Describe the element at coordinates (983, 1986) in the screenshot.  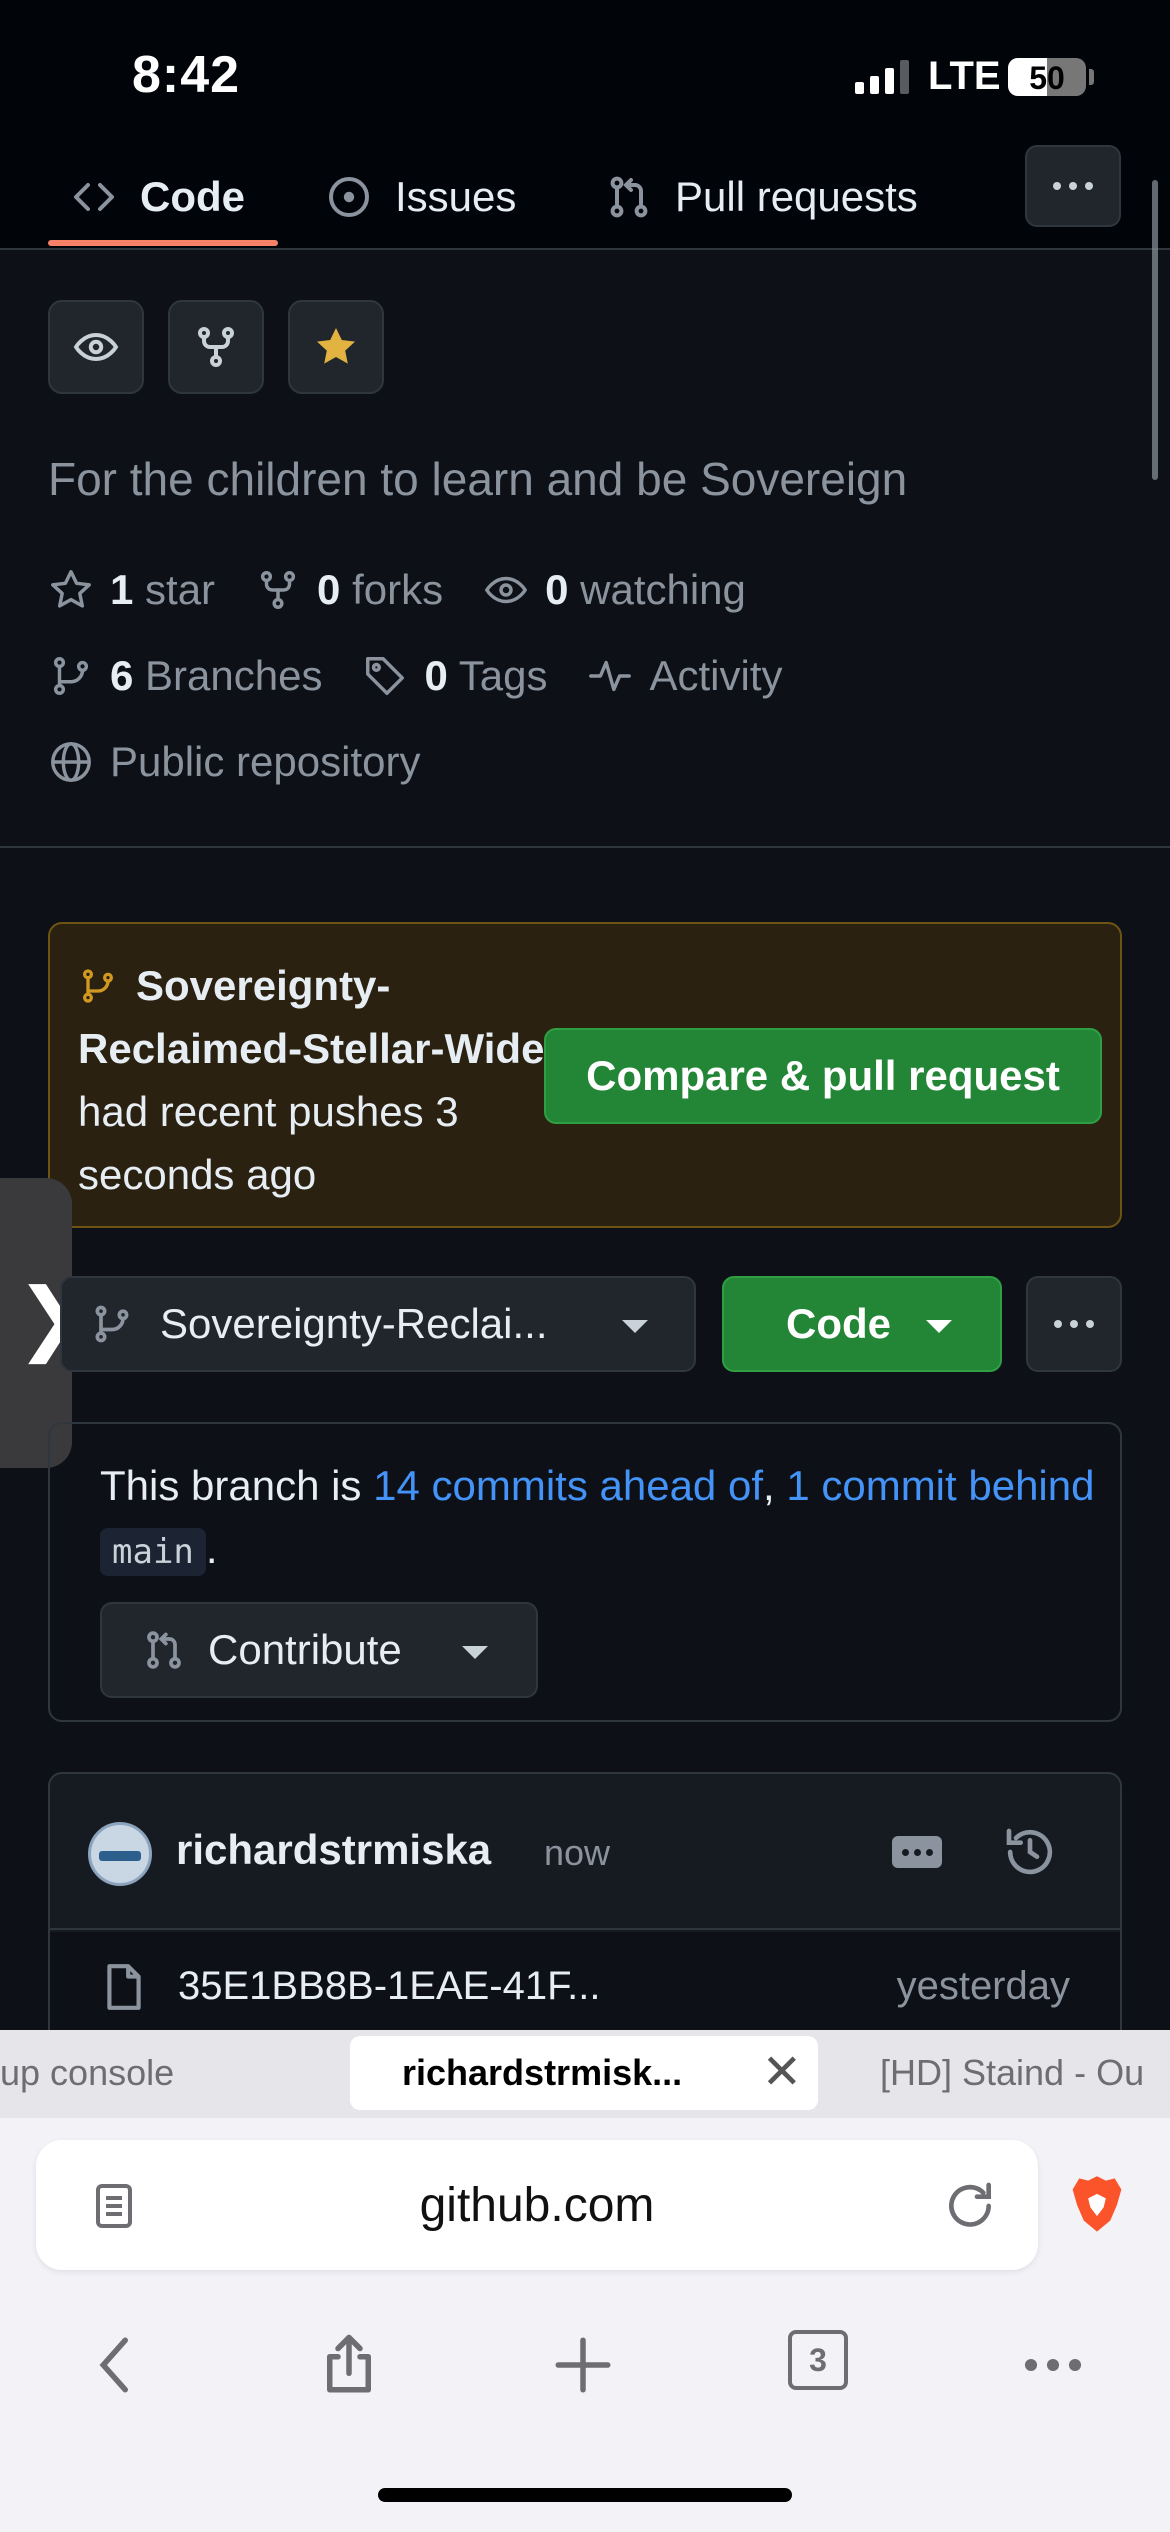
I see `file-time: yesterday` at that location.